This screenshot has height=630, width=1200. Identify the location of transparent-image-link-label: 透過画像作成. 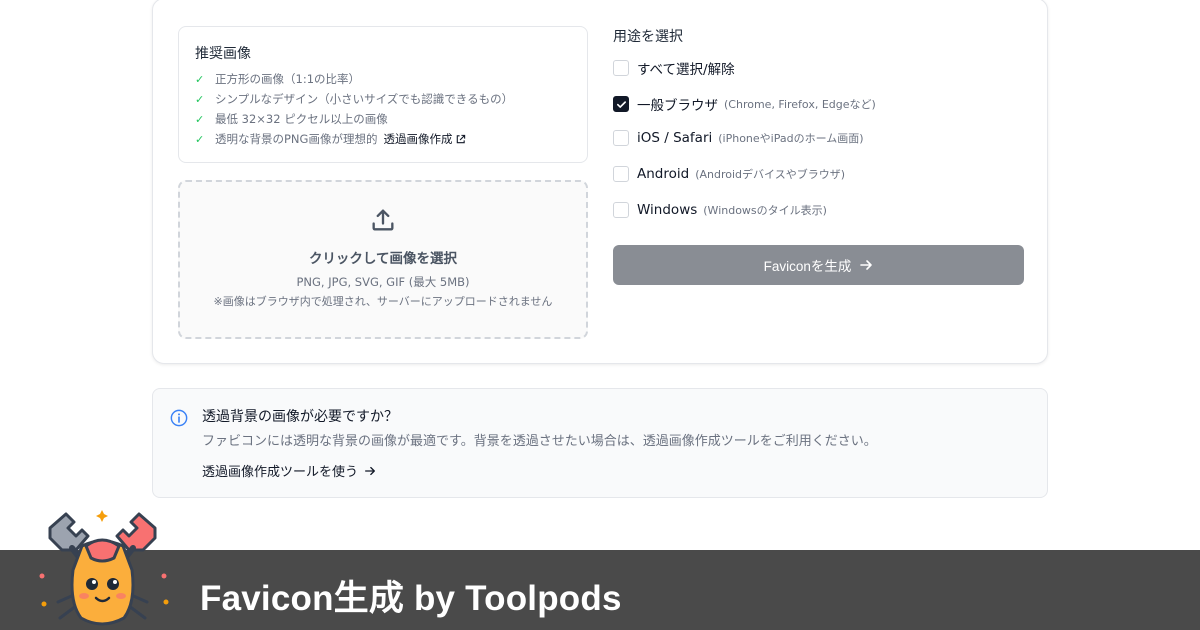
(418, 139).